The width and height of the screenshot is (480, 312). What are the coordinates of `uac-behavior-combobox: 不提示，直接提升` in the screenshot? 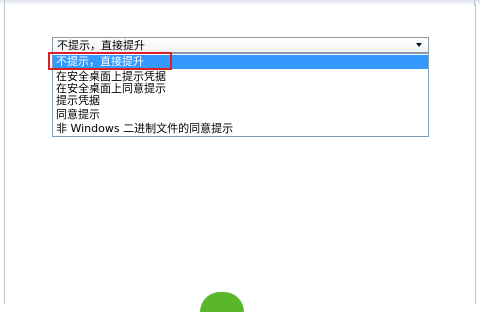 It's located at (240, 45).